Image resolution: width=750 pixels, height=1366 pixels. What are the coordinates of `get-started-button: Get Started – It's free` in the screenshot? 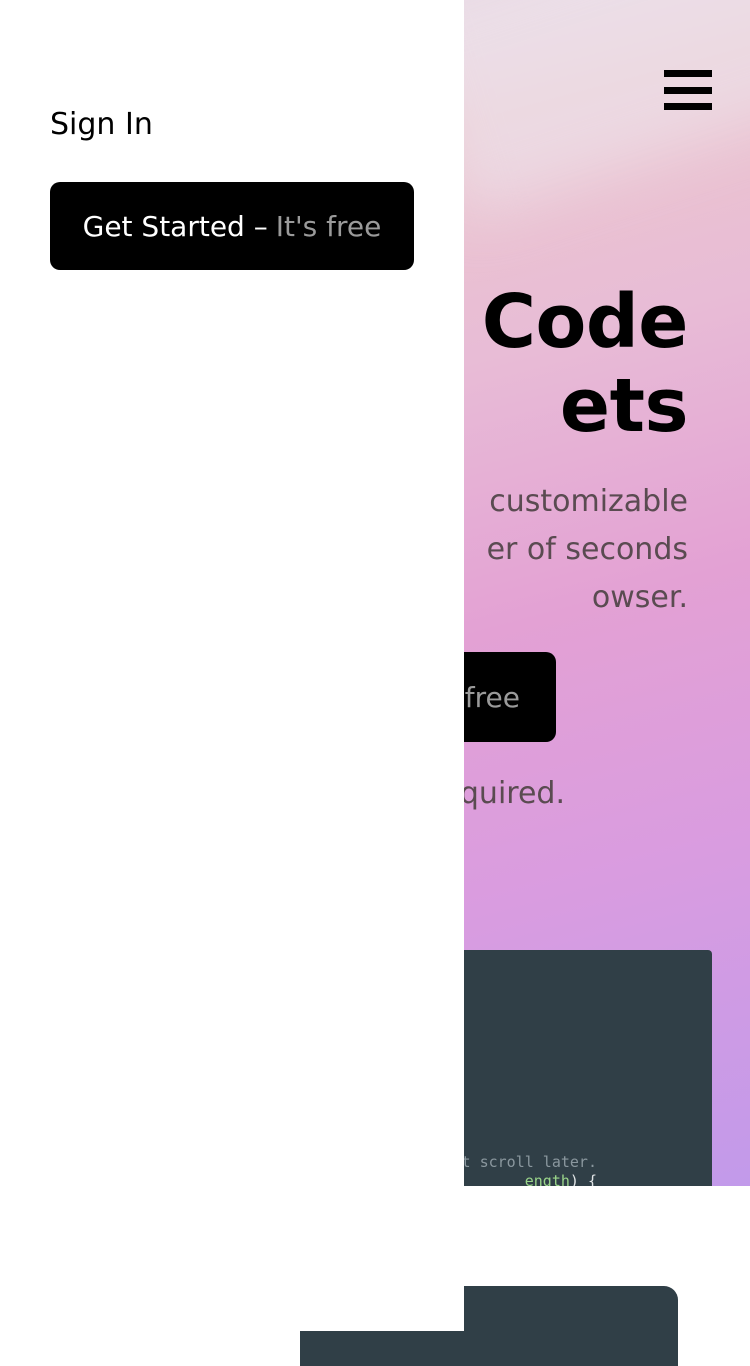 It's located at (232, 226).